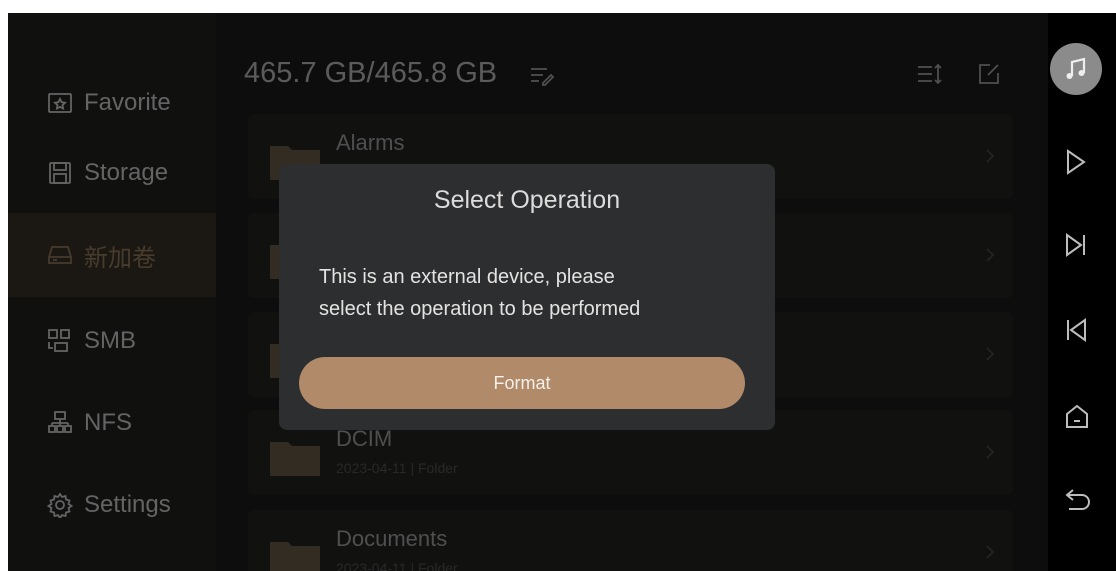 The height and width of the screenshot is (571, 1116). I want to click on dialog-message-line: This is an external device, please, so click(467, 277).